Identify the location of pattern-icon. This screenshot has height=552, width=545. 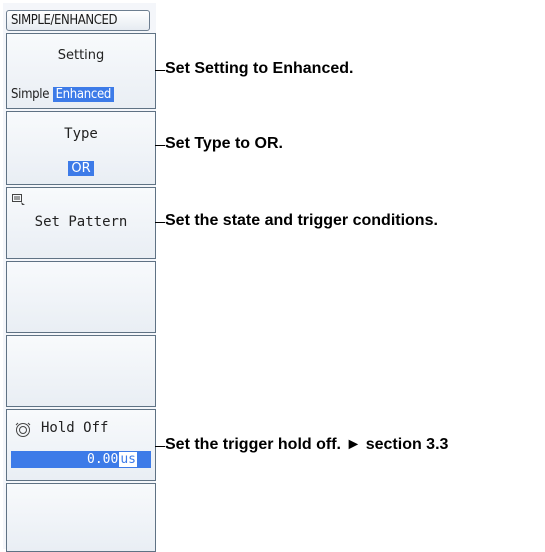
(18, 199).